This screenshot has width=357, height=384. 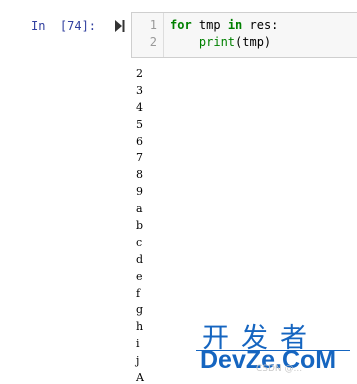 What do you see at coordinates (253, 42) in the screenshot?
I see `code-text: (tmp)` at bounding box center [253, 42].